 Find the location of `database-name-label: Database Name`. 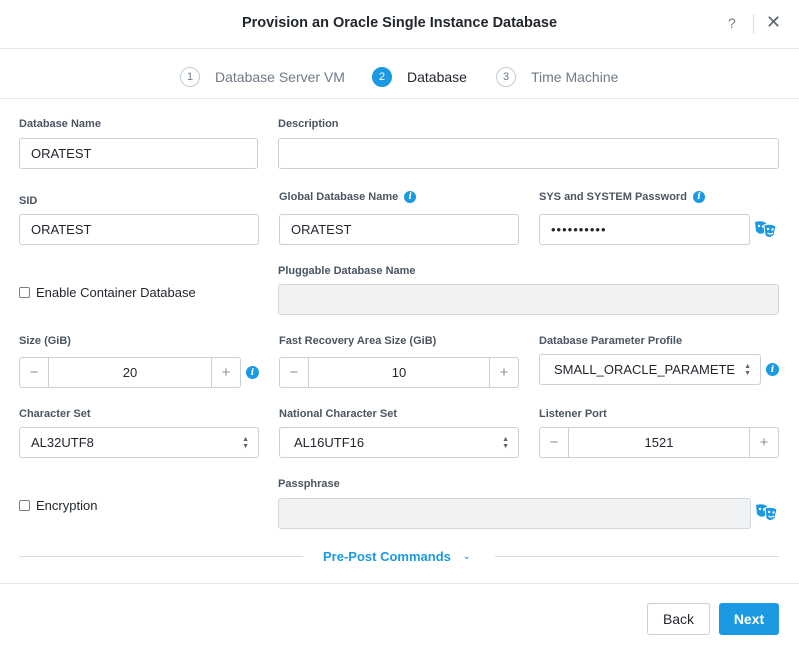

database-name-label: Database Name is located at coordinates (60, 124).